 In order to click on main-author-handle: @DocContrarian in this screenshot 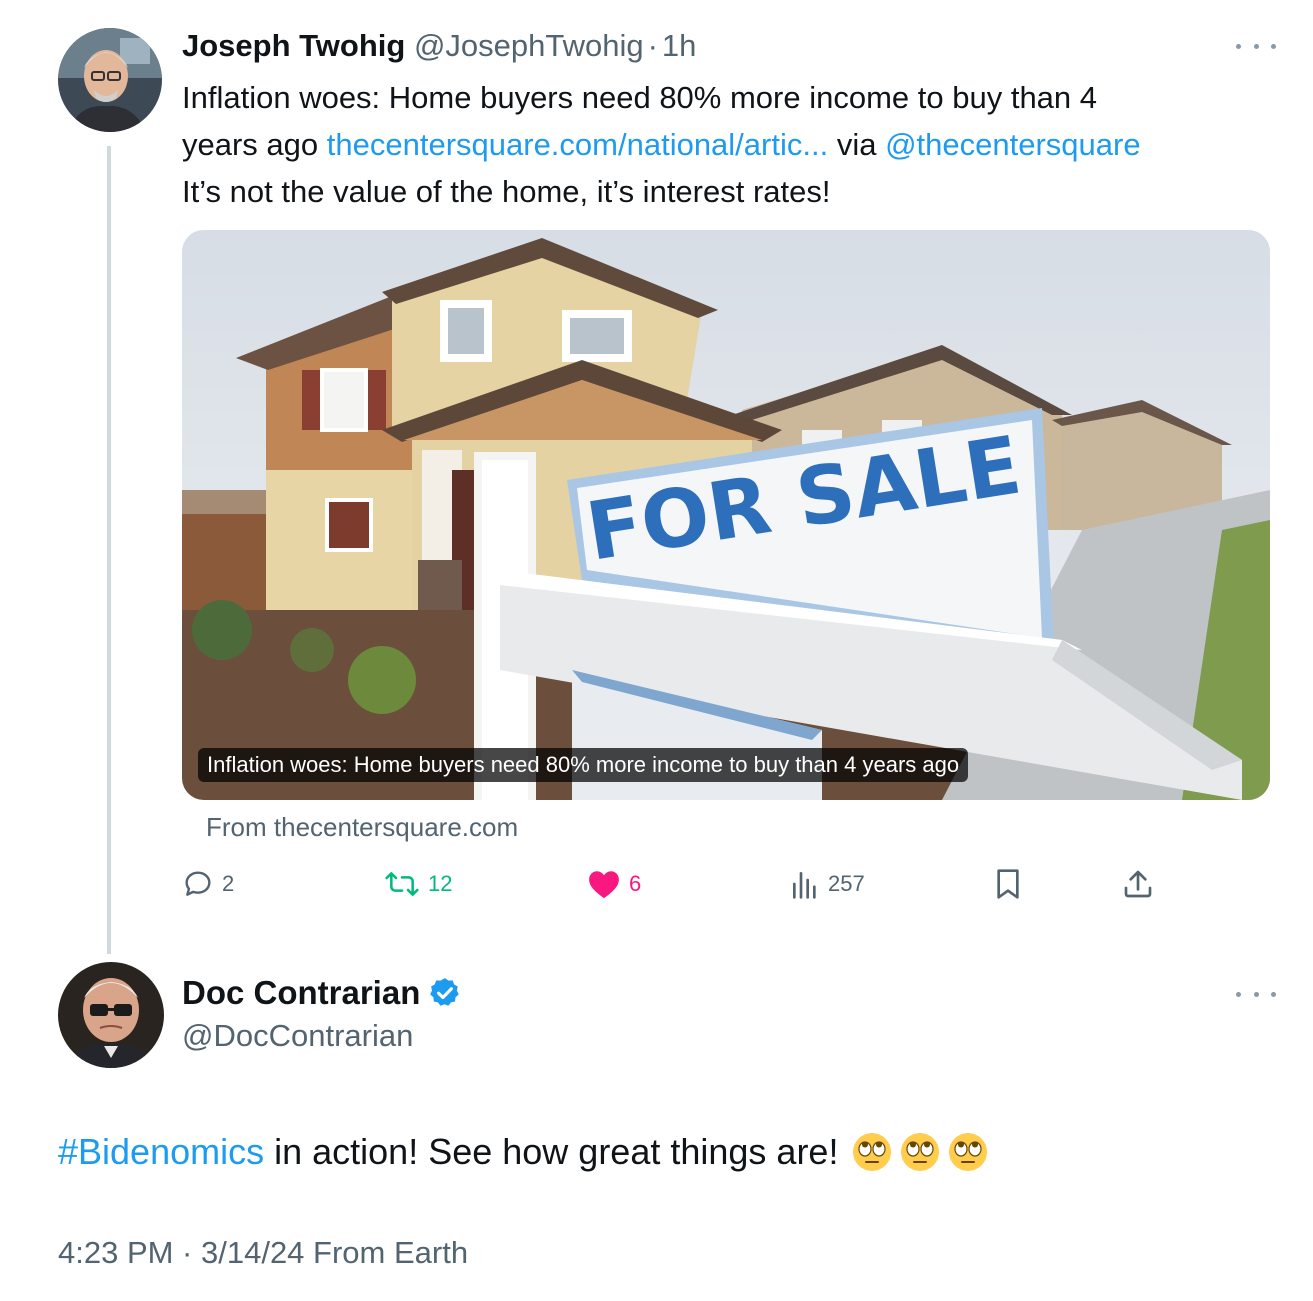, I will do `click(297, 1036)`.